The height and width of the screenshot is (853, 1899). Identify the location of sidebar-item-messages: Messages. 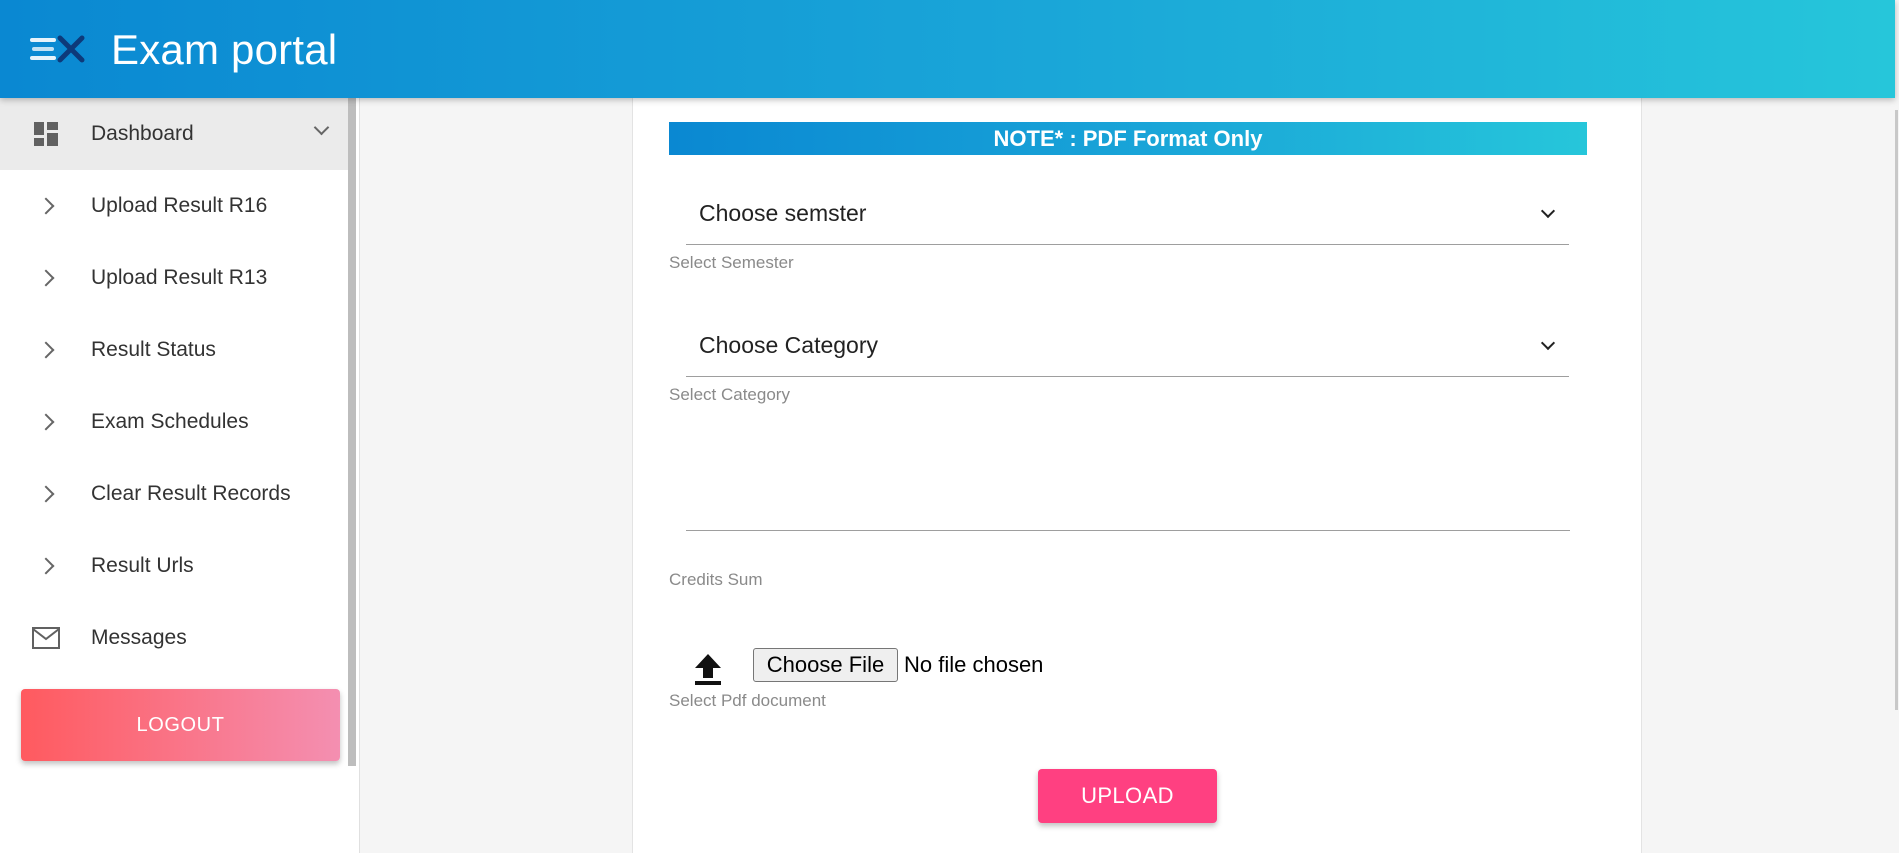
(174, 638).